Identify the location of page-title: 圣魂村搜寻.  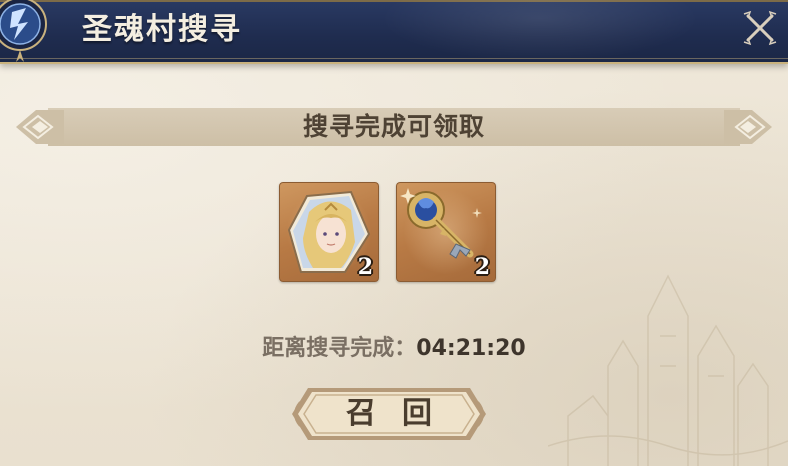
(162, 29).